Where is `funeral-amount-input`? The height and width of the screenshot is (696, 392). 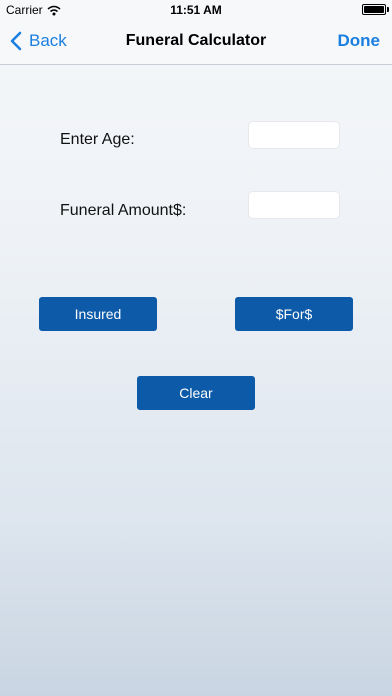
funeral-amount-input is located at coordinates (294, 205).